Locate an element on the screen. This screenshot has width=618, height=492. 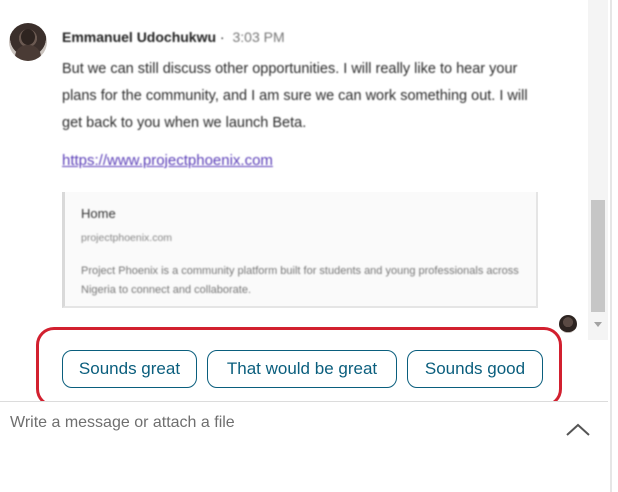
expand-composer-button is located at coordinates (578, 429).